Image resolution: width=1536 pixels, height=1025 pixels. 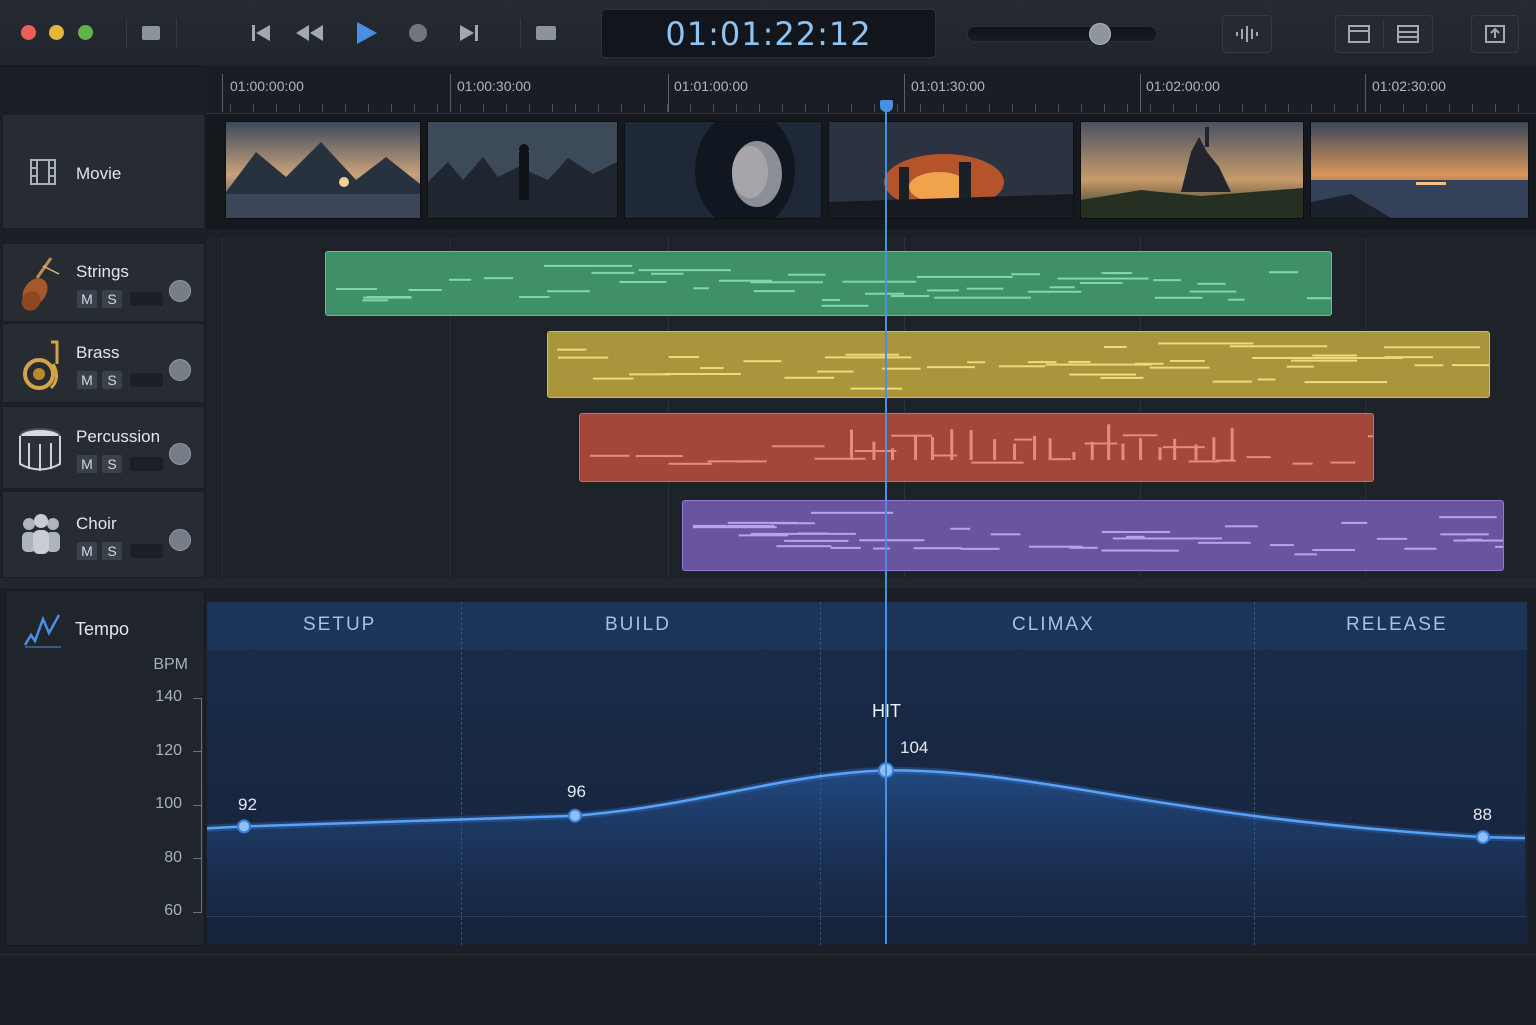 I want to click on tempo-point-label: 92, so click(x=247, y=804).